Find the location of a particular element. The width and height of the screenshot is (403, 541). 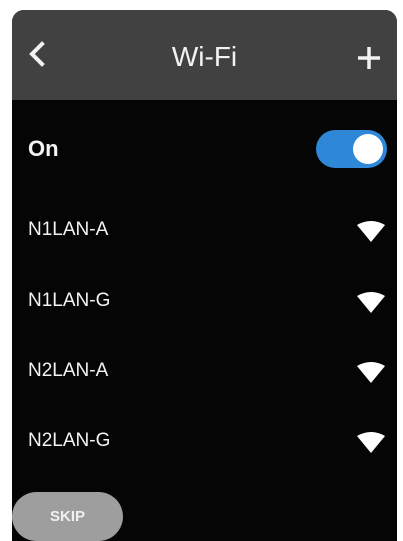

network-row-n1lan-g: N1LAN-G is located at coordinates (204, 302).